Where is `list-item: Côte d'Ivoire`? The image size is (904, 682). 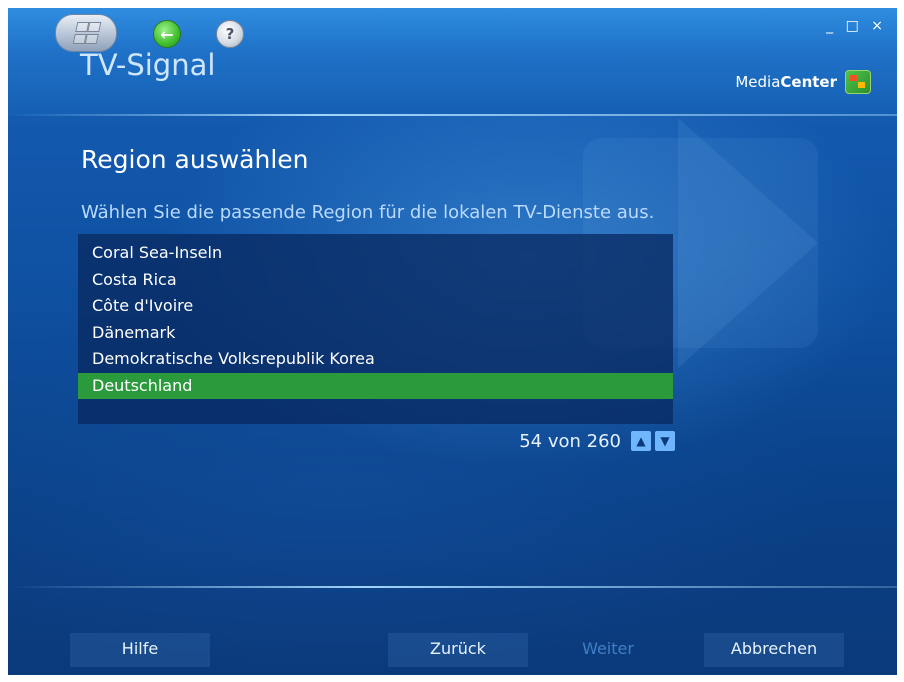
list-item: Côte d'Ivoire is located at coordinates (375, 306).